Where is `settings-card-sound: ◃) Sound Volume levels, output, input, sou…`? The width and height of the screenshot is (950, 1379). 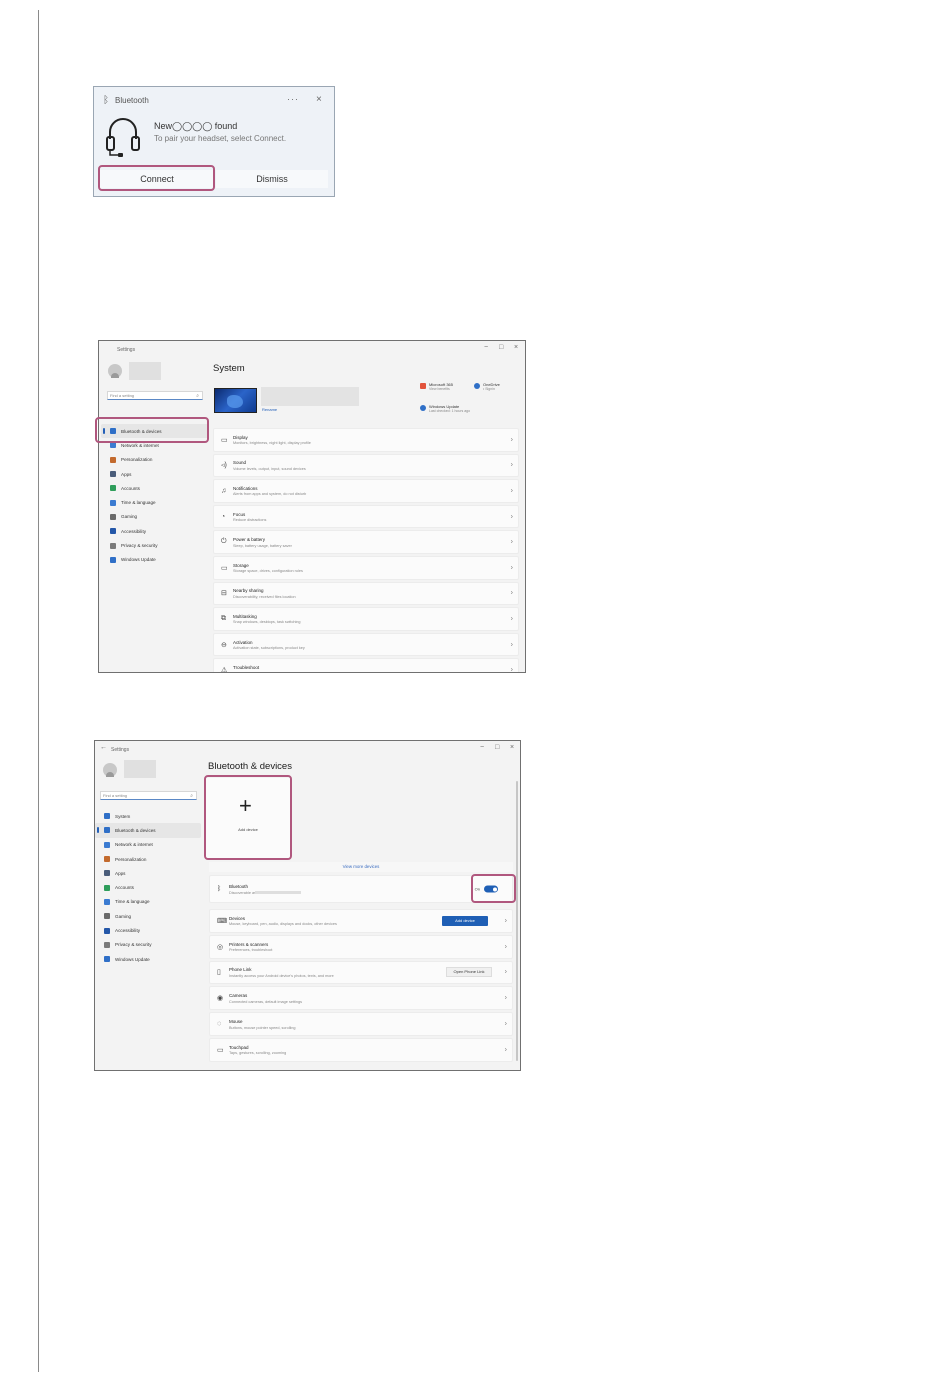
settings-card-sound: ◃) Sound Volume levels, output, input, sou… is located at coordinates (366, 465).